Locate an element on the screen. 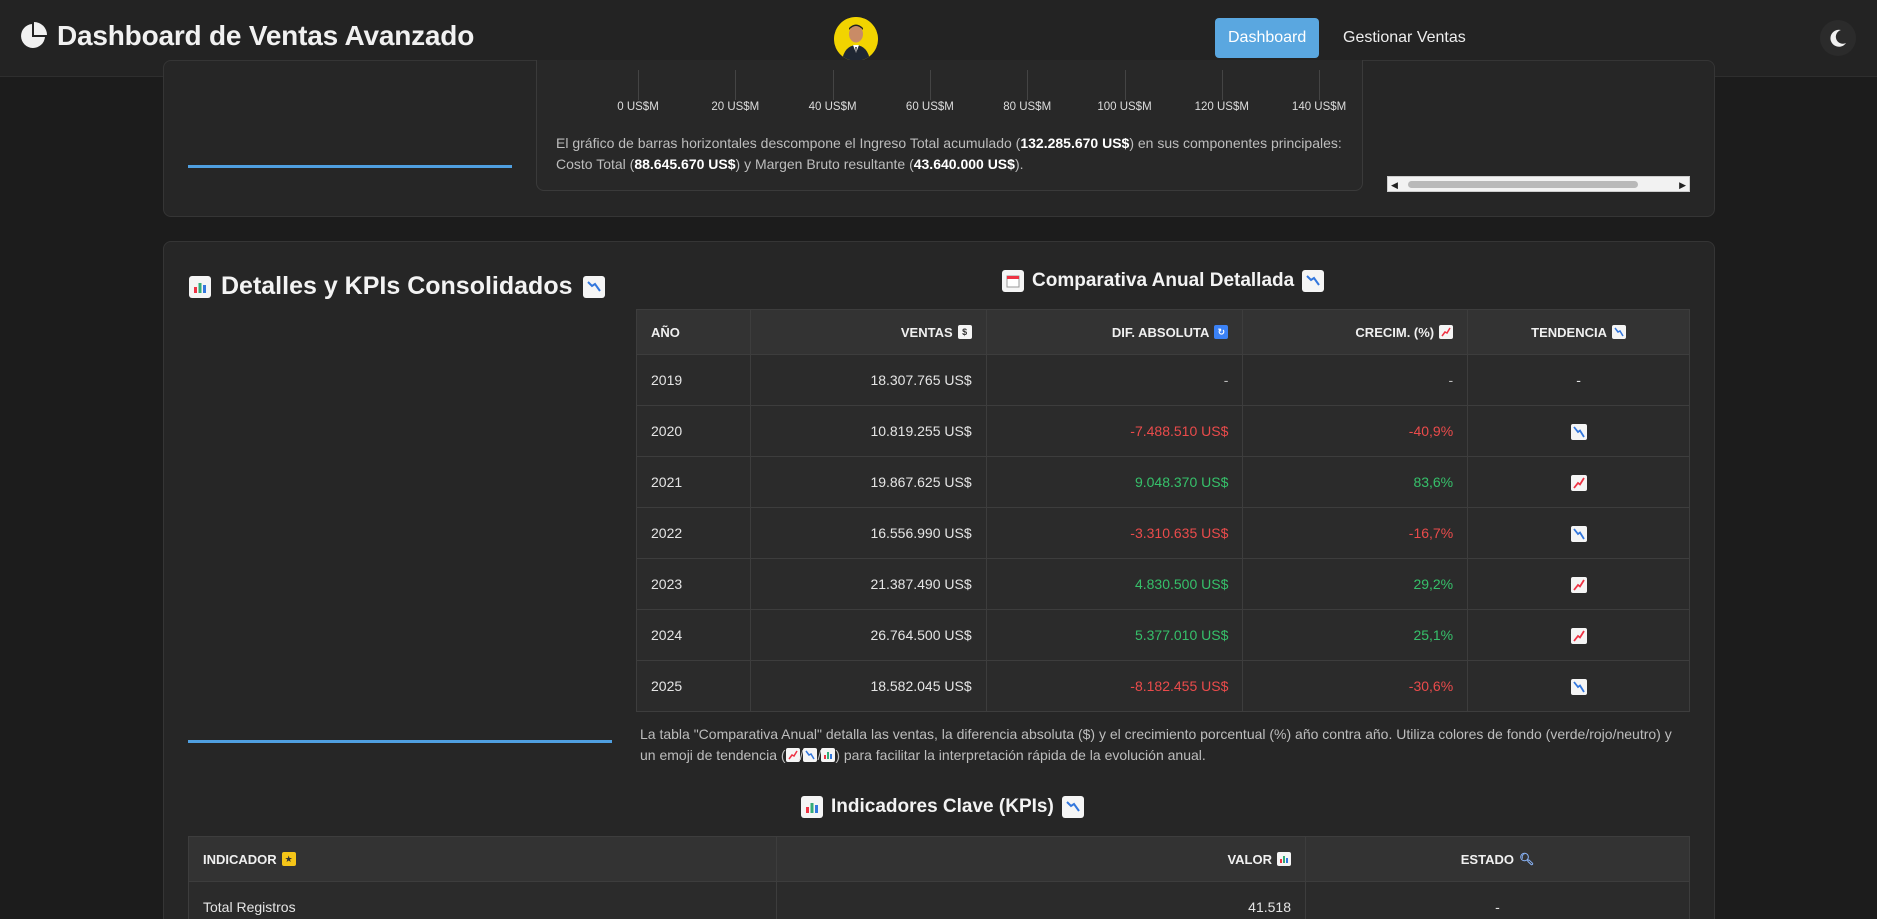 Image resolution: width=1877 pixels, height=919 pixels. axis-tick-label: 20 US$M is located at coordinates (735, 107).